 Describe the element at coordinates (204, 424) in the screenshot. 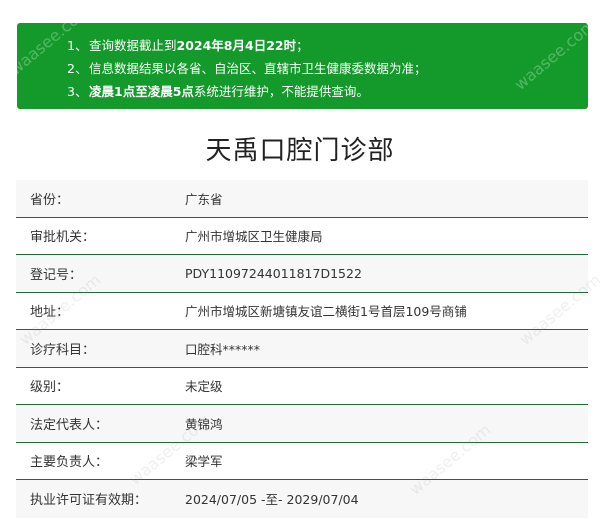

I see `row-value: 黄锦鸿` at that location.